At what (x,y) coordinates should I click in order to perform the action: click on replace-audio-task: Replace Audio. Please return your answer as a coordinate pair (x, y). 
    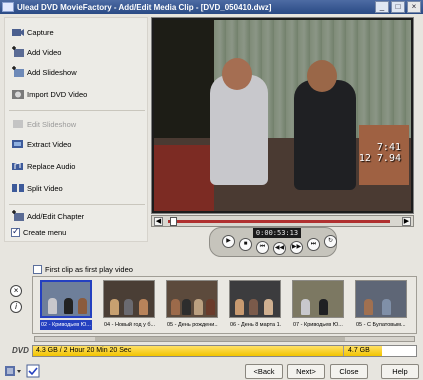
    Looking at the image, I should click on (43, 166).